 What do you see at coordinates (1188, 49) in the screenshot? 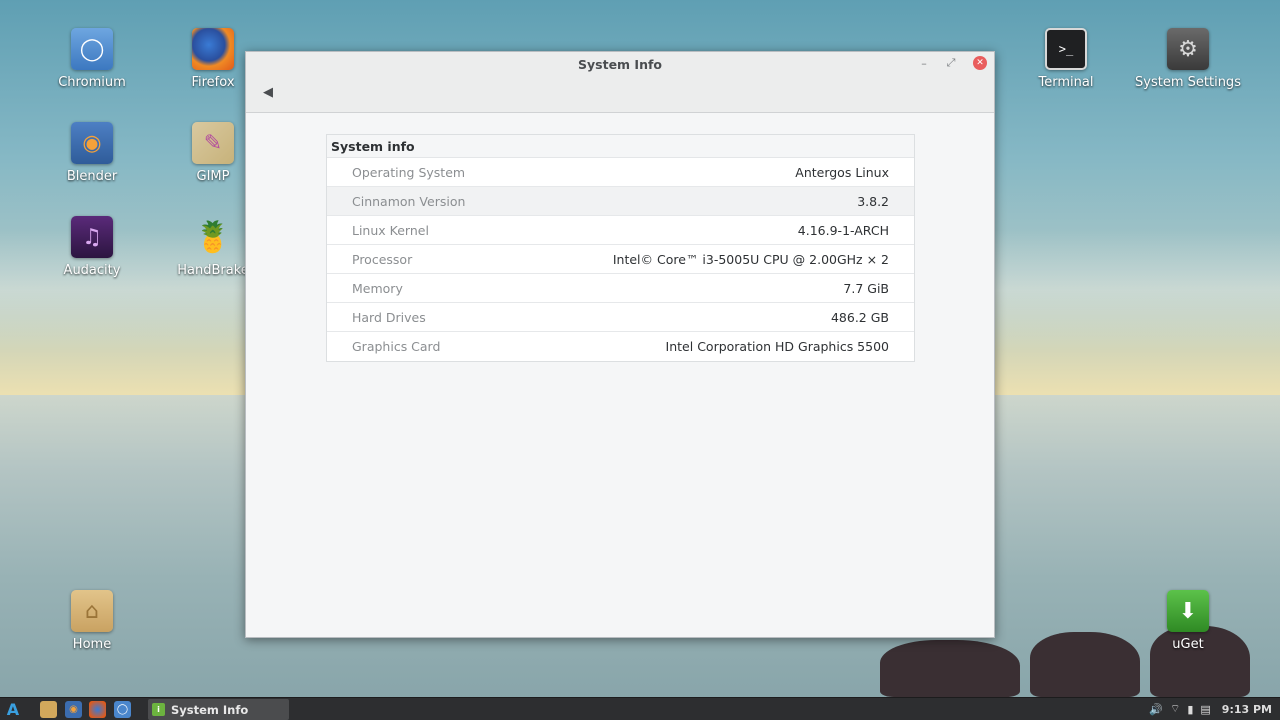
I see `gear-icon: ⚙` at bounding box center [1188, 49].